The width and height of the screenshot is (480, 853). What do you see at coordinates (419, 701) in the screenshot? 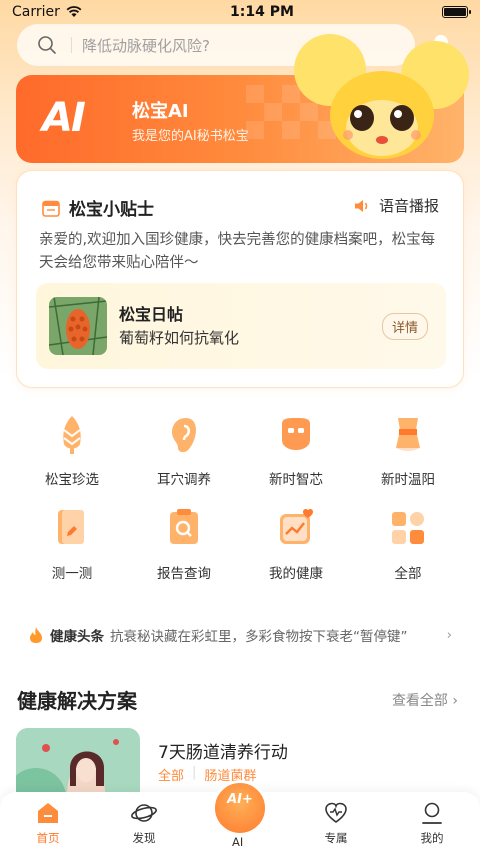
I see `view-all-label: 查看全部` at bounding box center [419, 701].